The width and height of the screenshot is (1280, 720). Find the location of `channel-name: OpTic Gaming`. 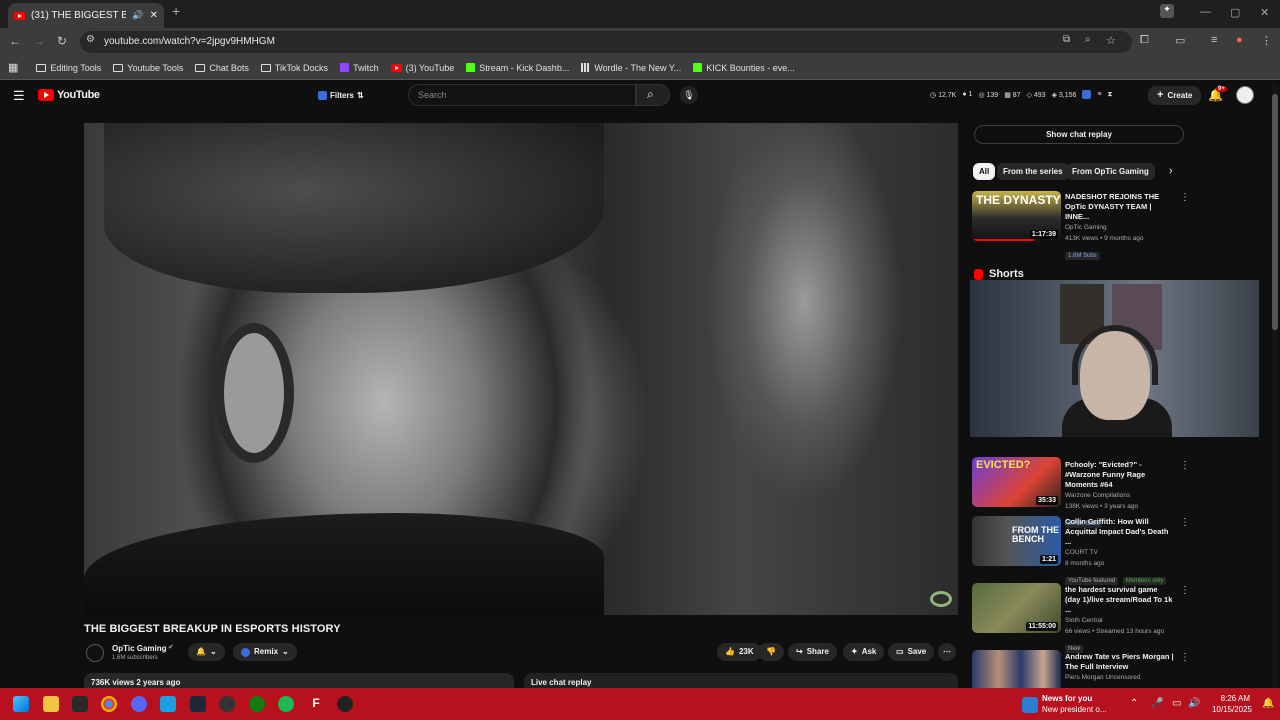

channel-name: OpTic Gaming is located at coordinates (139, 648).